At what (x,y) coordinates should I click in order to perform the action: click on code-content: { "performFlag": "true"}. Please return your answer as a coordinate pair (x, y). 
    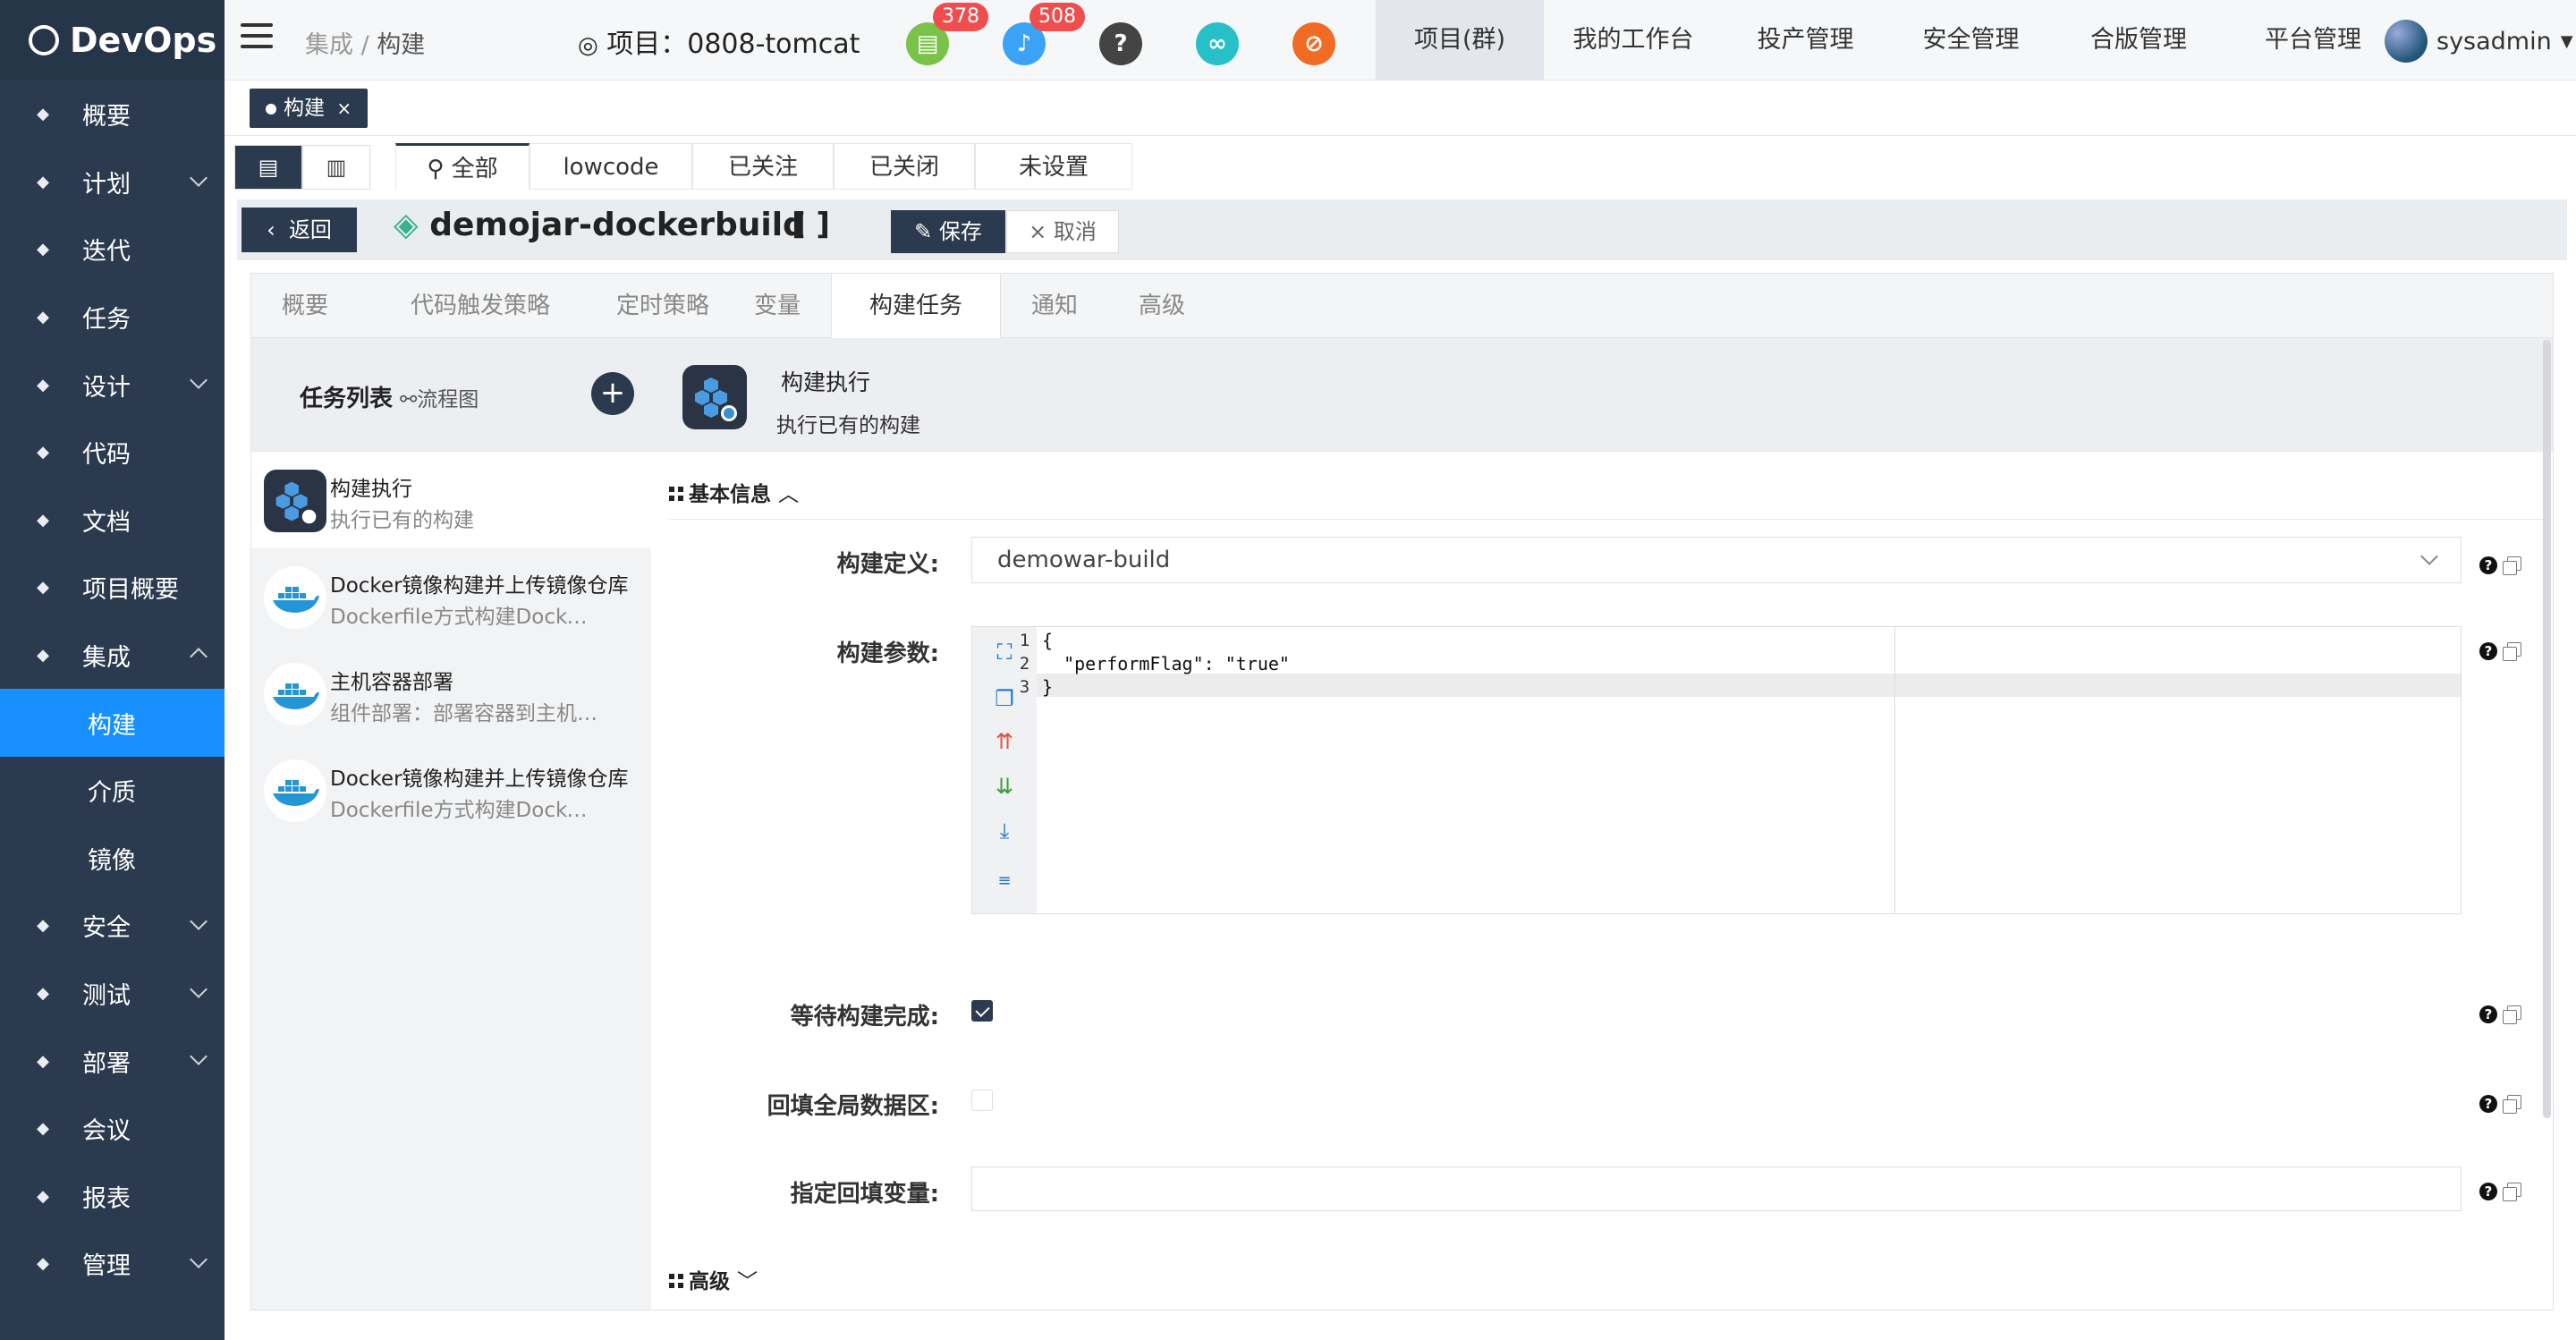
    Looking at the image, I should click on (1166, 664).